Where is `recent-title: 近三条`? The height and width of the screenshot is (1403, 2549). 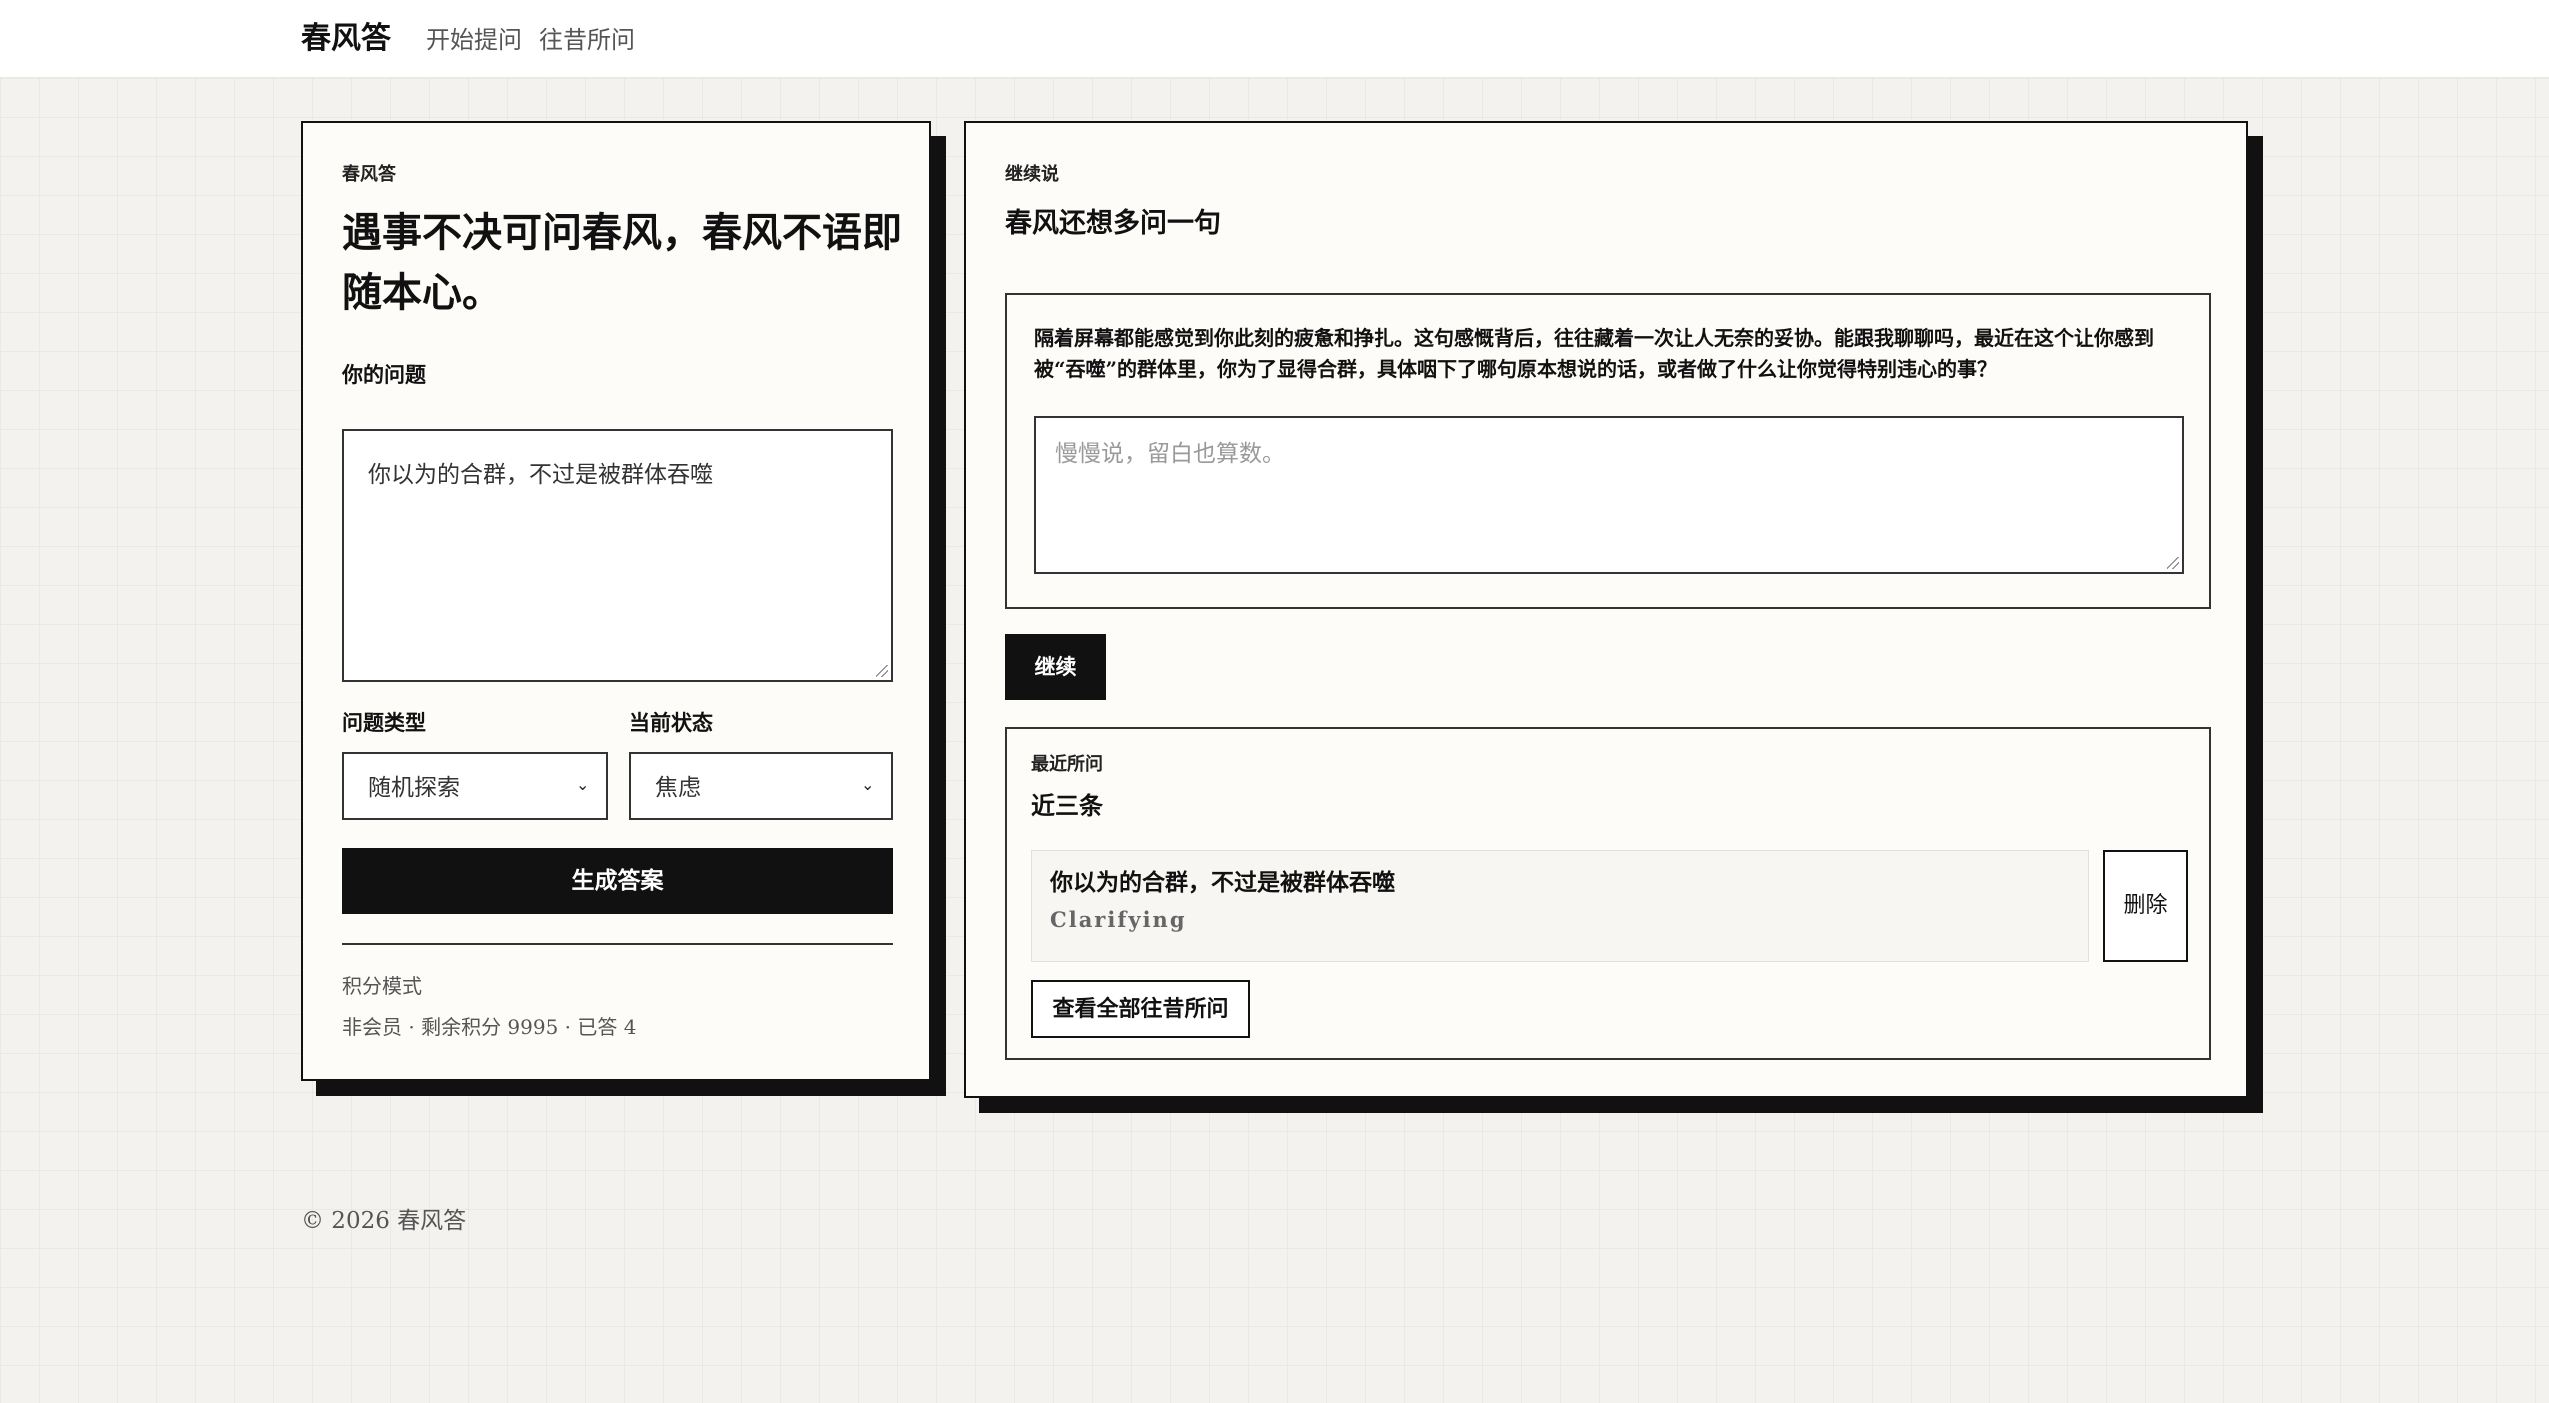
recent-title: 近三条 is located at coordinates (1067, 805).